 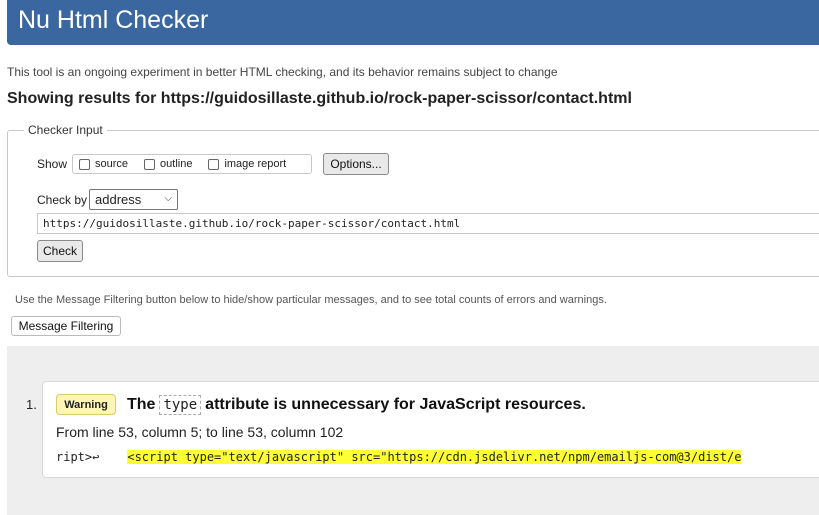 I want to click on check-button: Check, so click(x=60, y=251).